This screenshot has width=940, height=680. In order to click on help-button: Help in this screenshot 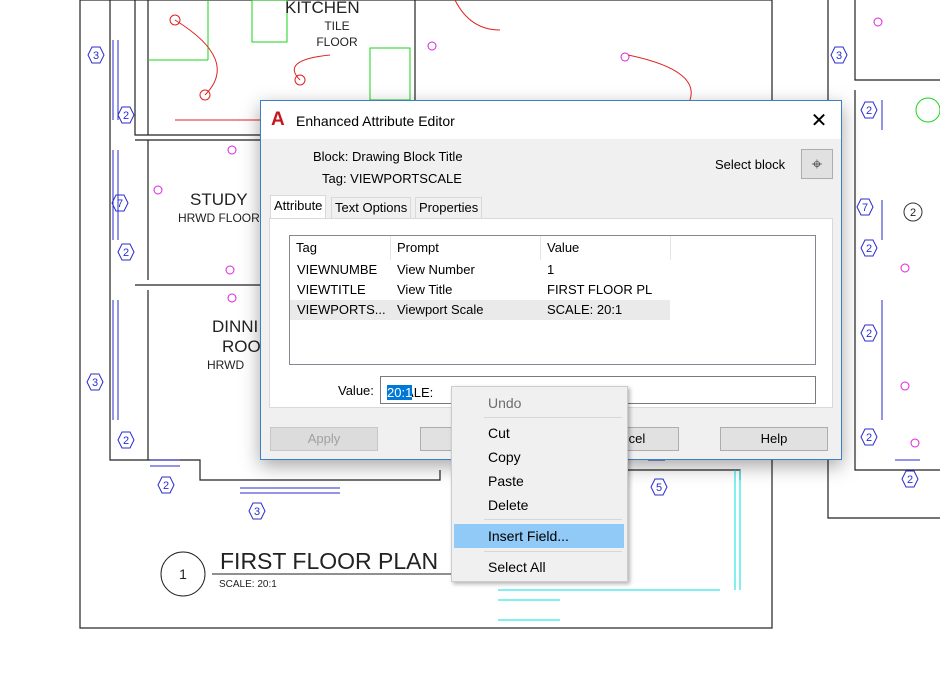, I will do `click(774, 439)`.